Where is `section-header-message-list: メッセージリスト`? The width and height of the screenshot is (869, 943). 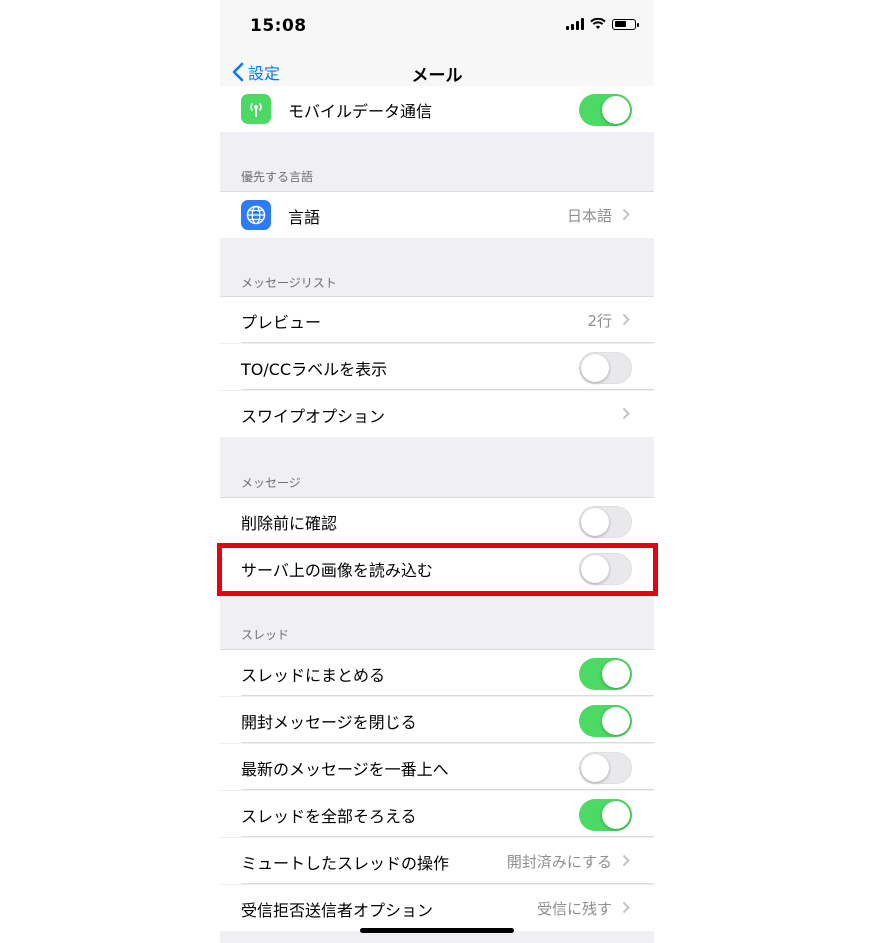 section-header-message-list: メッセージリスト is located at coordinates (289, 283).